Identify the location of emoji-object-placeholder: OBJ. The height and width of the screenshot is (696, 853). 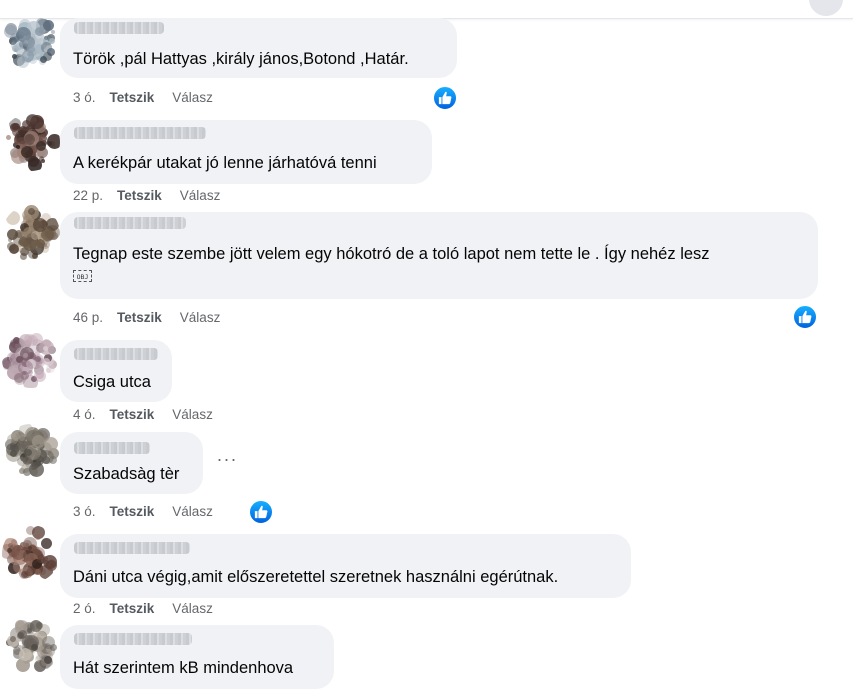
(82, 276).